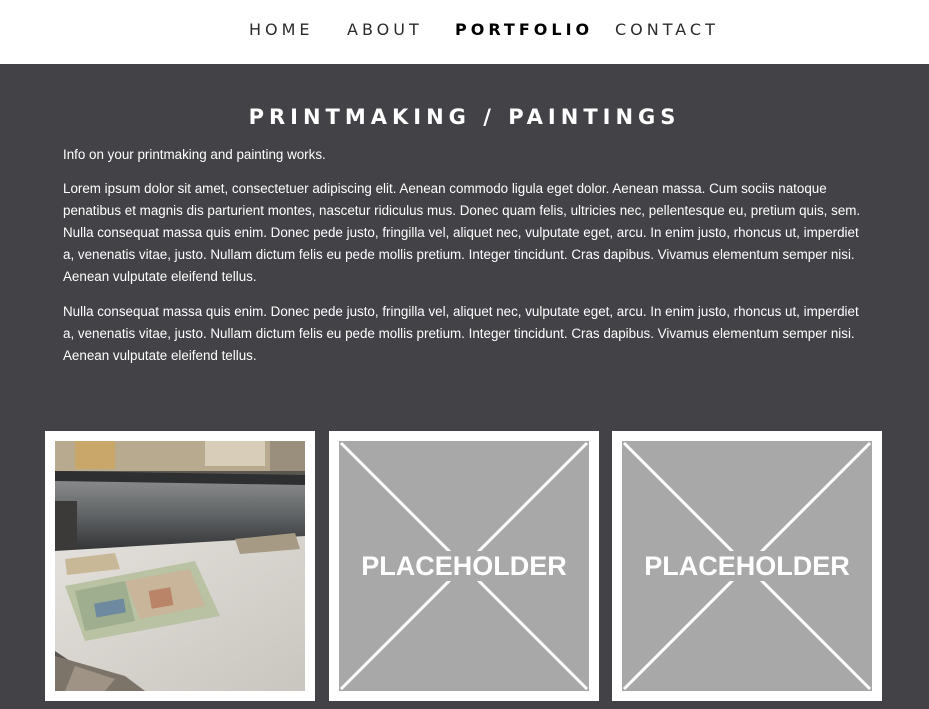 This screenshot has height=709, width=929. Describe the element at coordinates (385, 30) in the screenshot. I see `nav-about-link: ABOUT` at that location.